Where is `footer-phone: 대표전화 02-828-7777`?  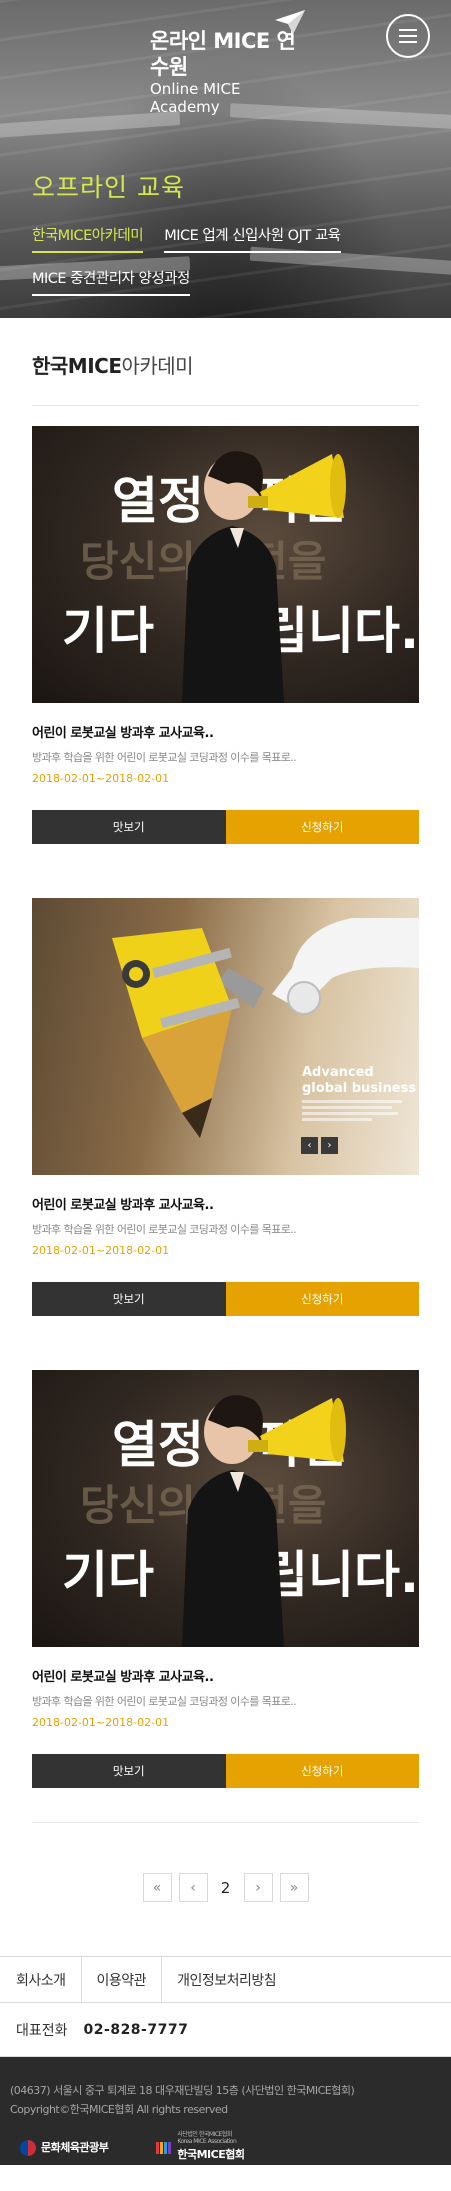 footer-phone: 대표전화 02-828-7777 is located at coordinates (225, 2030).